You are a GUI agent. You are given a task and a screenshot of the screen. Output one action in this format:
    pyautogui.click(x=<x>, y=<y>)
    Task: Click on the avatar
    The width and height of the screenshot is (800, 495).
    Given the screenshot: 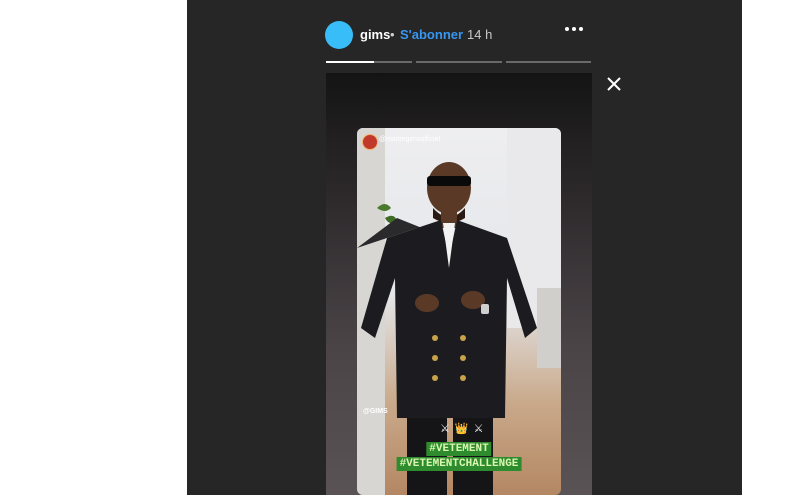 What is the action you would take?
    pyautogui.click(x=339, y=35)
    